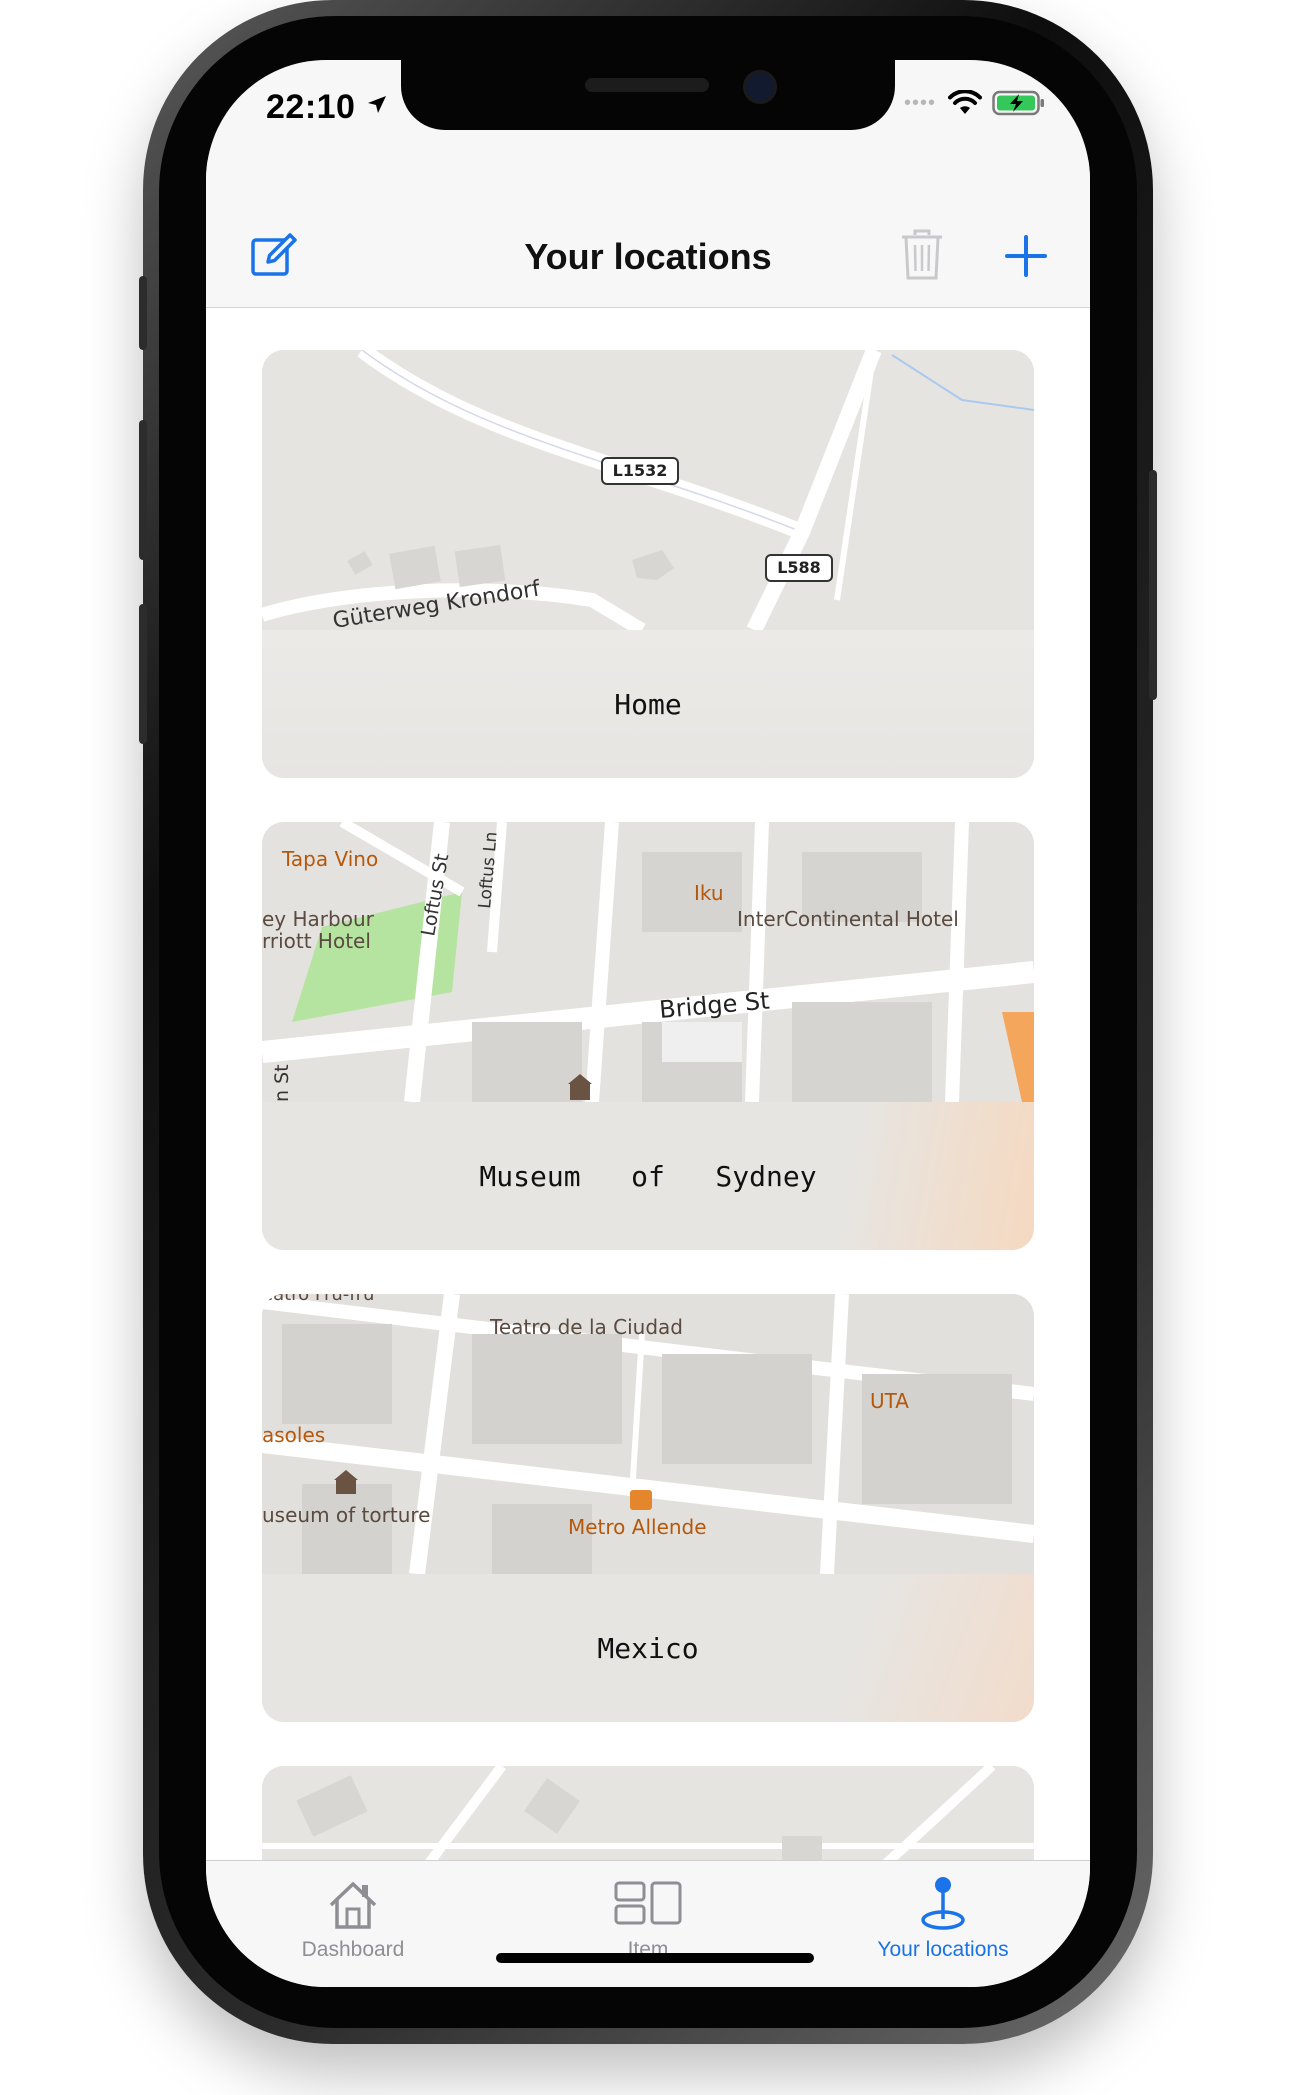 This screenshot has width=1296, height=2095. I want to click on grid-icon, so click(648, 1903).